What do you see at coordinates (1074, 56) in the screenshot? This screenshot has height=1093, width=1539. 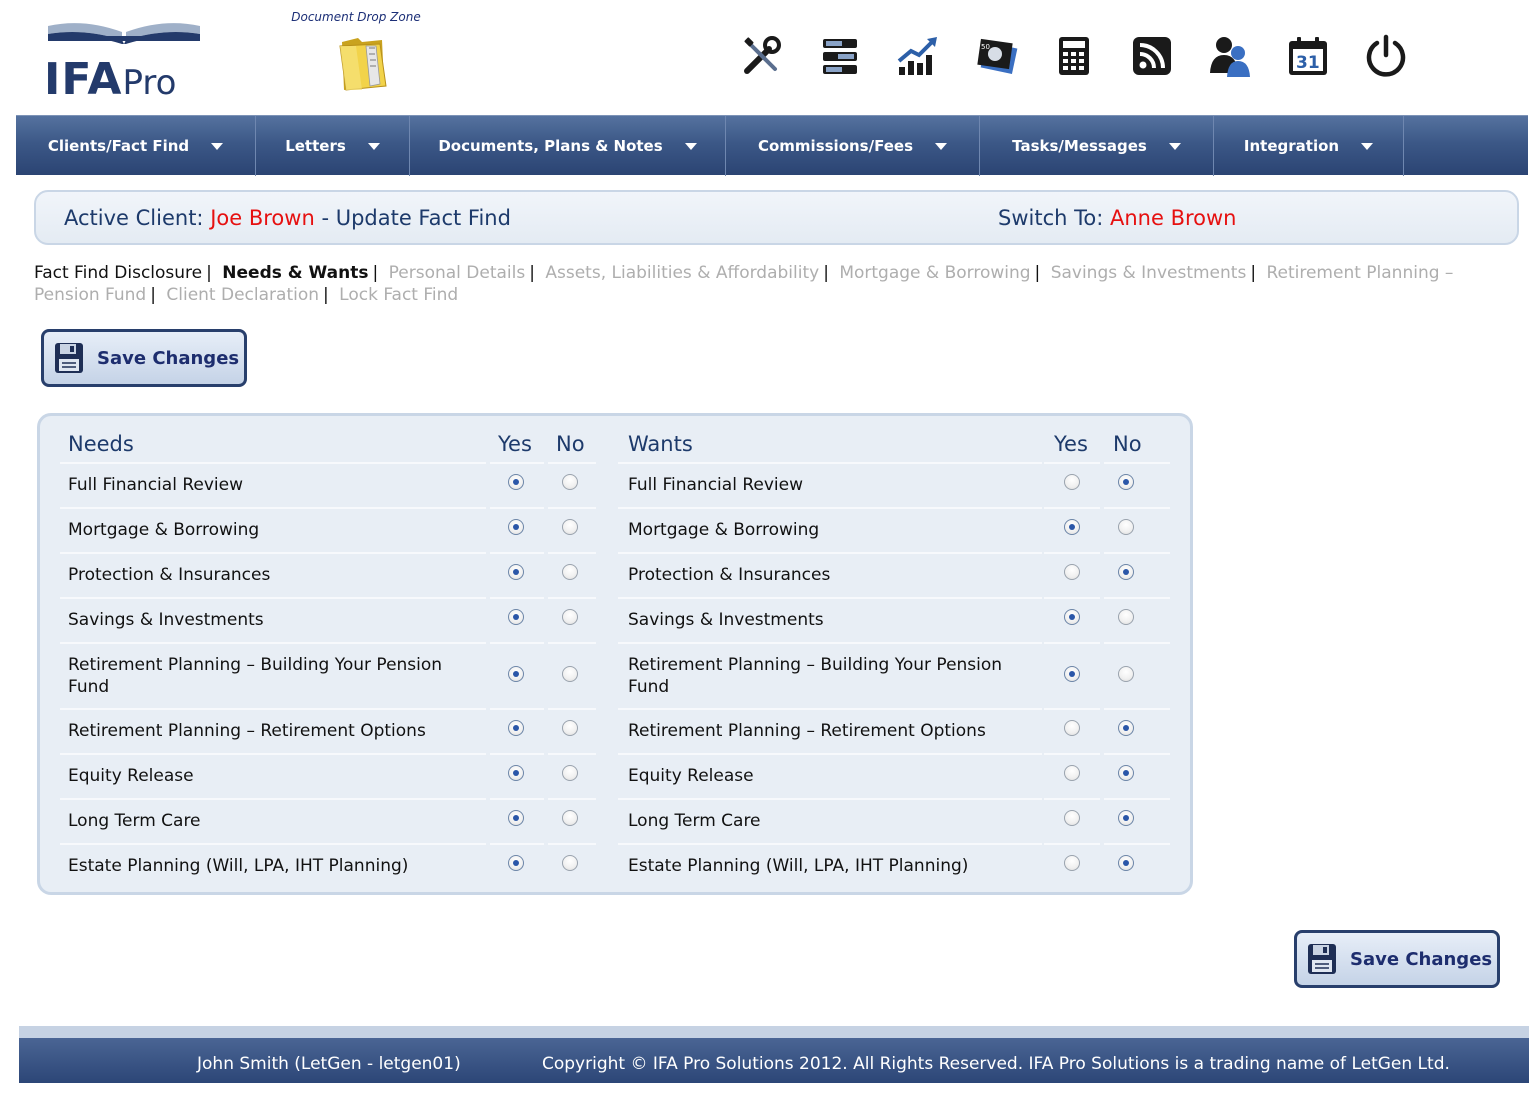 I see `calculator-icon` at bounding box center [1074, 56].